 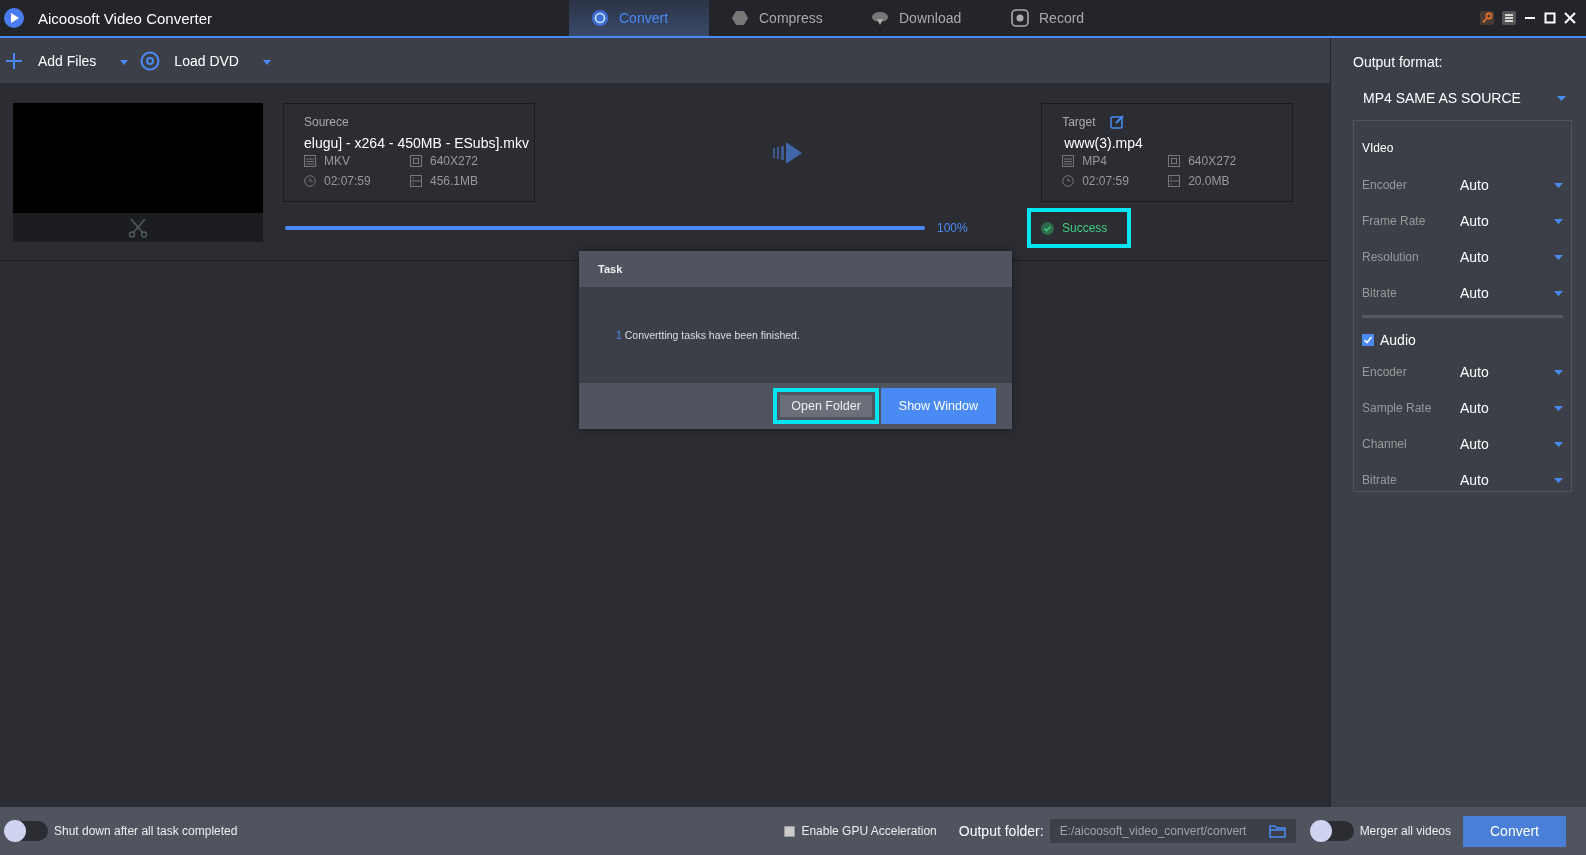 What do you see at coordinates (1116, 122) in the screenshot?
I see `edit-icon` at bounding box center [1116, 122].